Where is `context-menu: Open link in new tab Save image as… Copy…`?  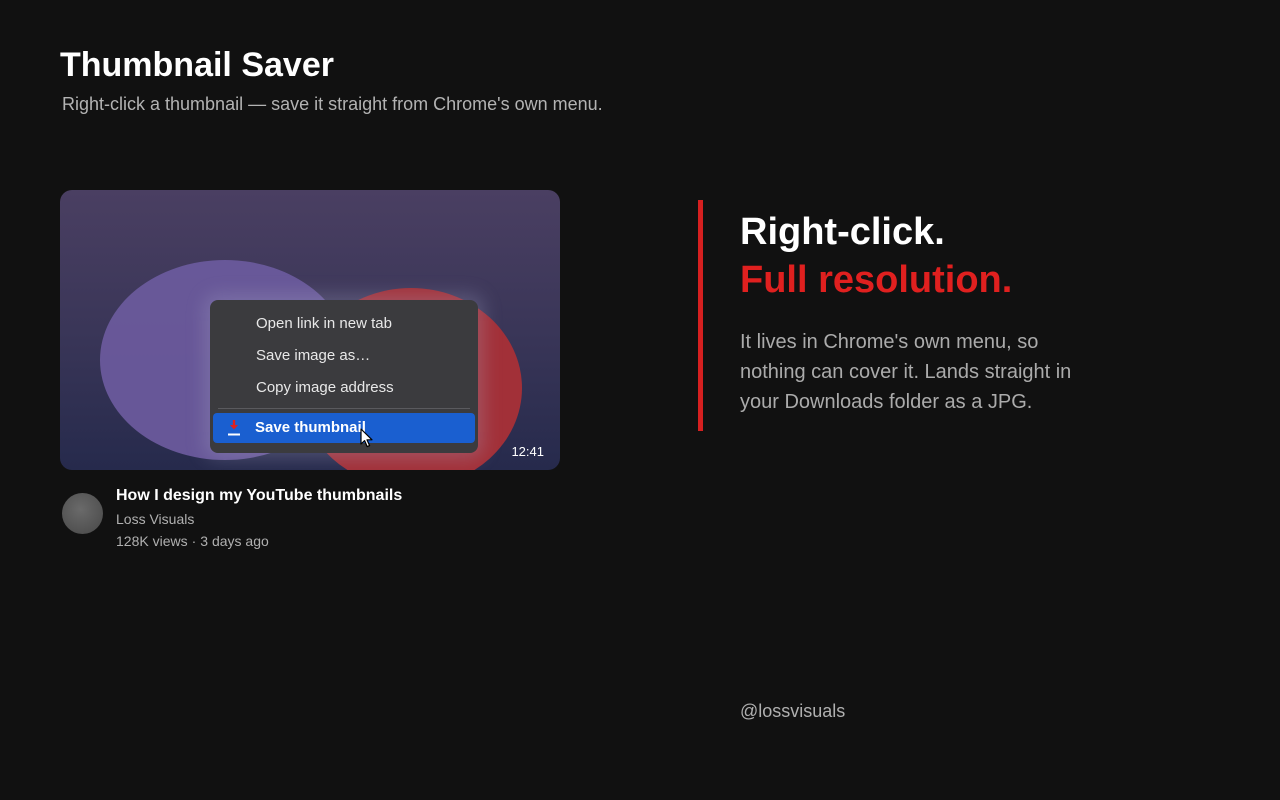
context-menu: Open link in new tab Save image as… Copy… is located at coordinates (344, 376).